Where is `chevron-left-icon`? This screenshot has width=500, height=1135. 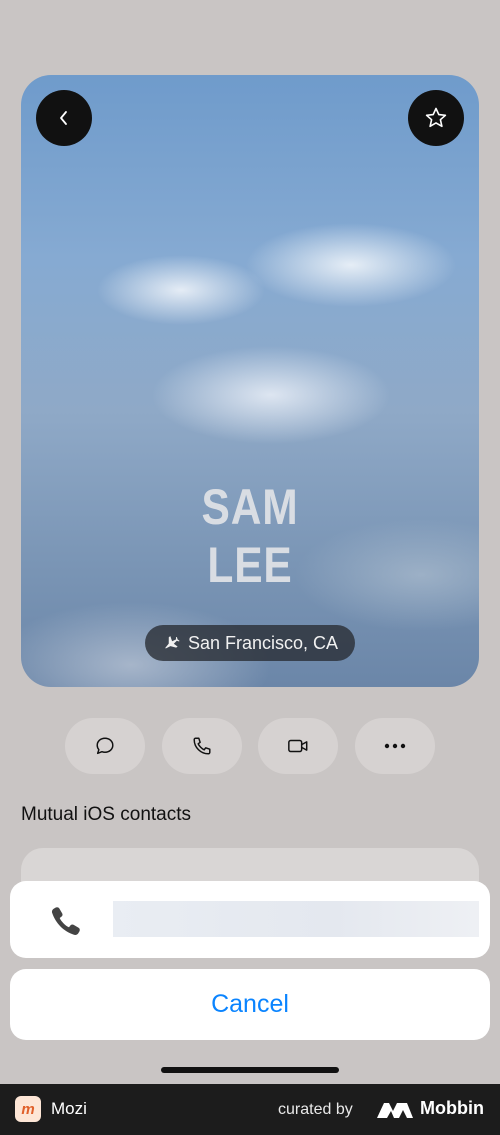 chevron-left-icon is located at coordinates (63, 118).